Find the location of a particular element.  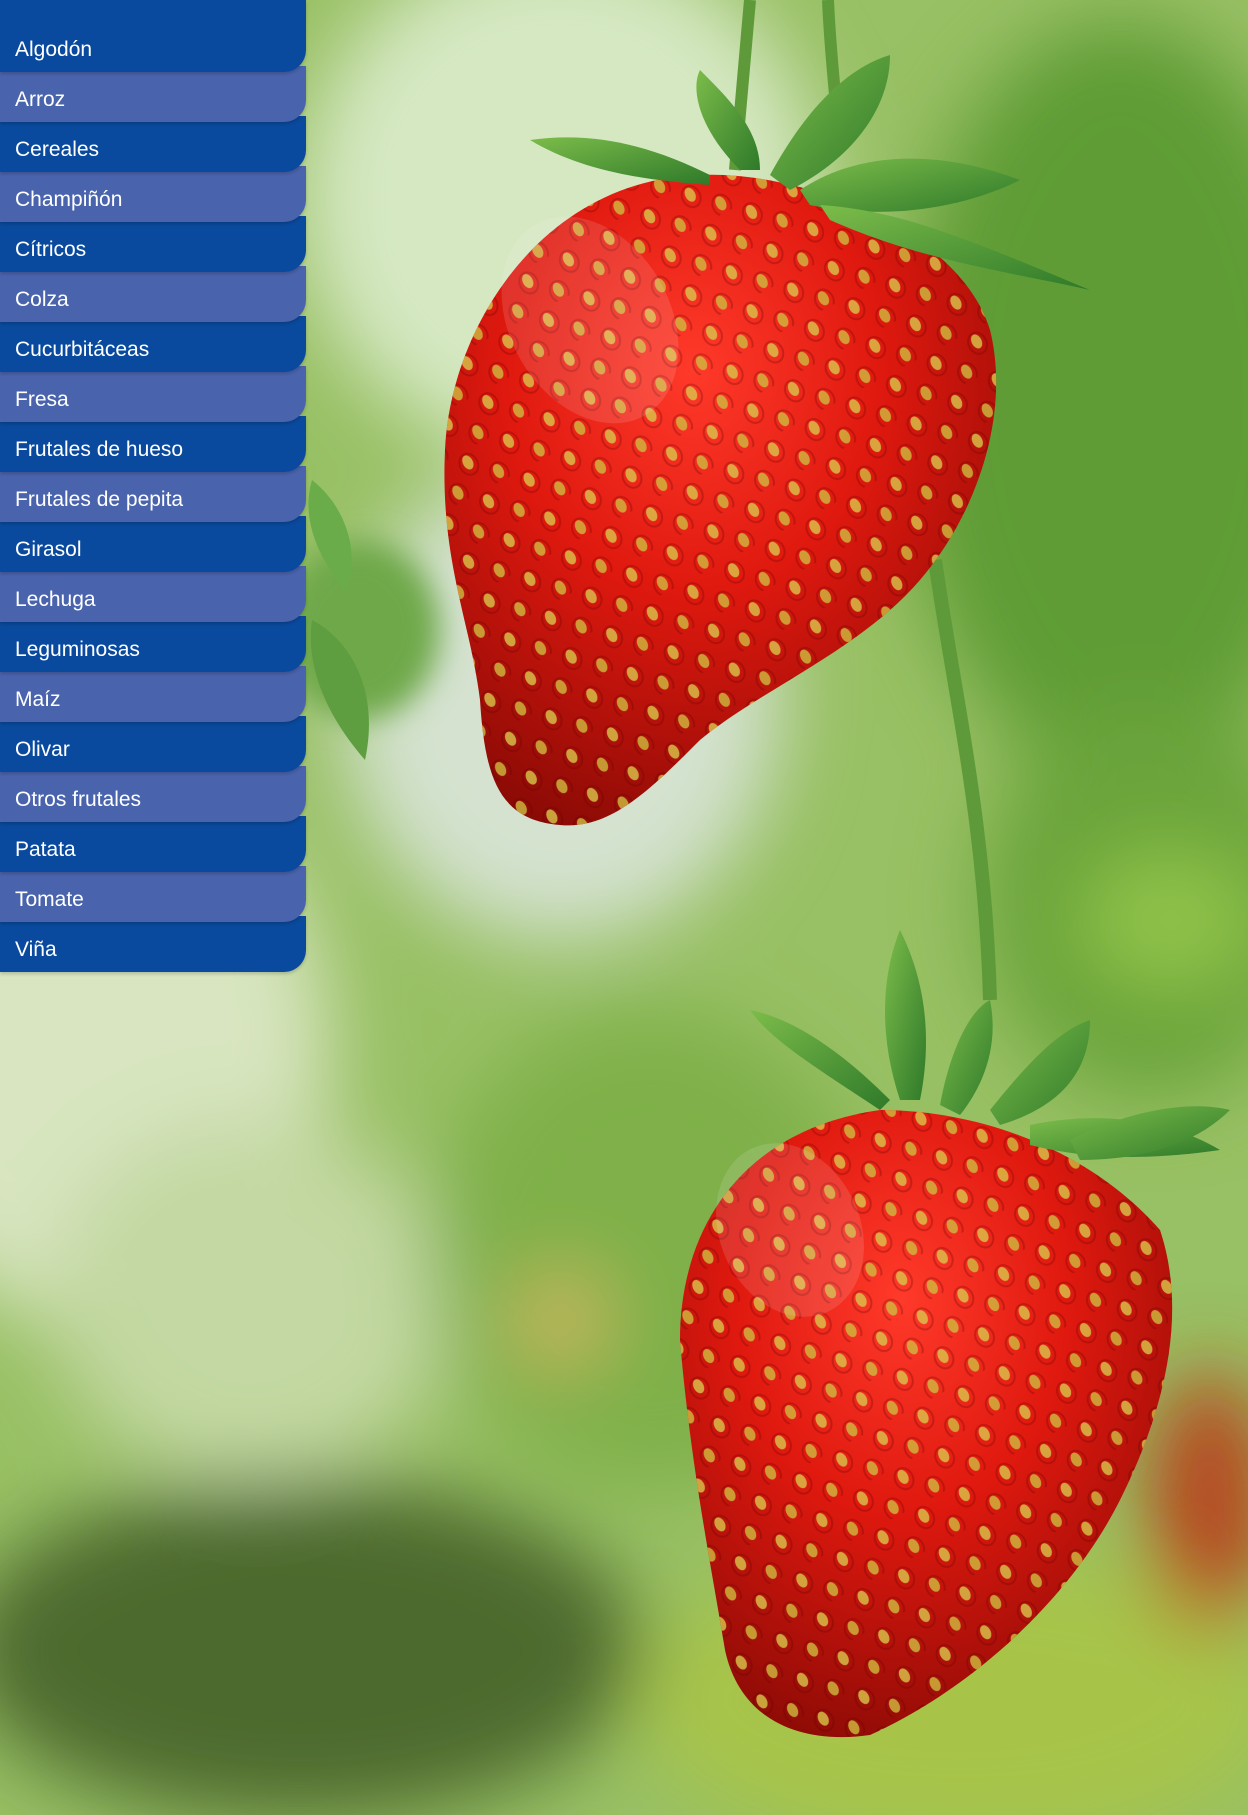

menu-item-label: Maíz is located at coordinates (38, 699).